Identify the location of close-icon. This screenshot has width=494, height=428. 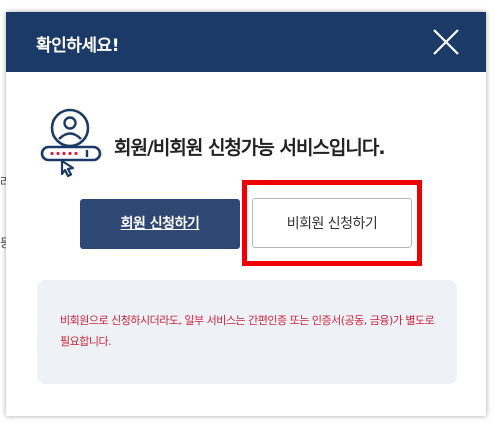
(446, 42).